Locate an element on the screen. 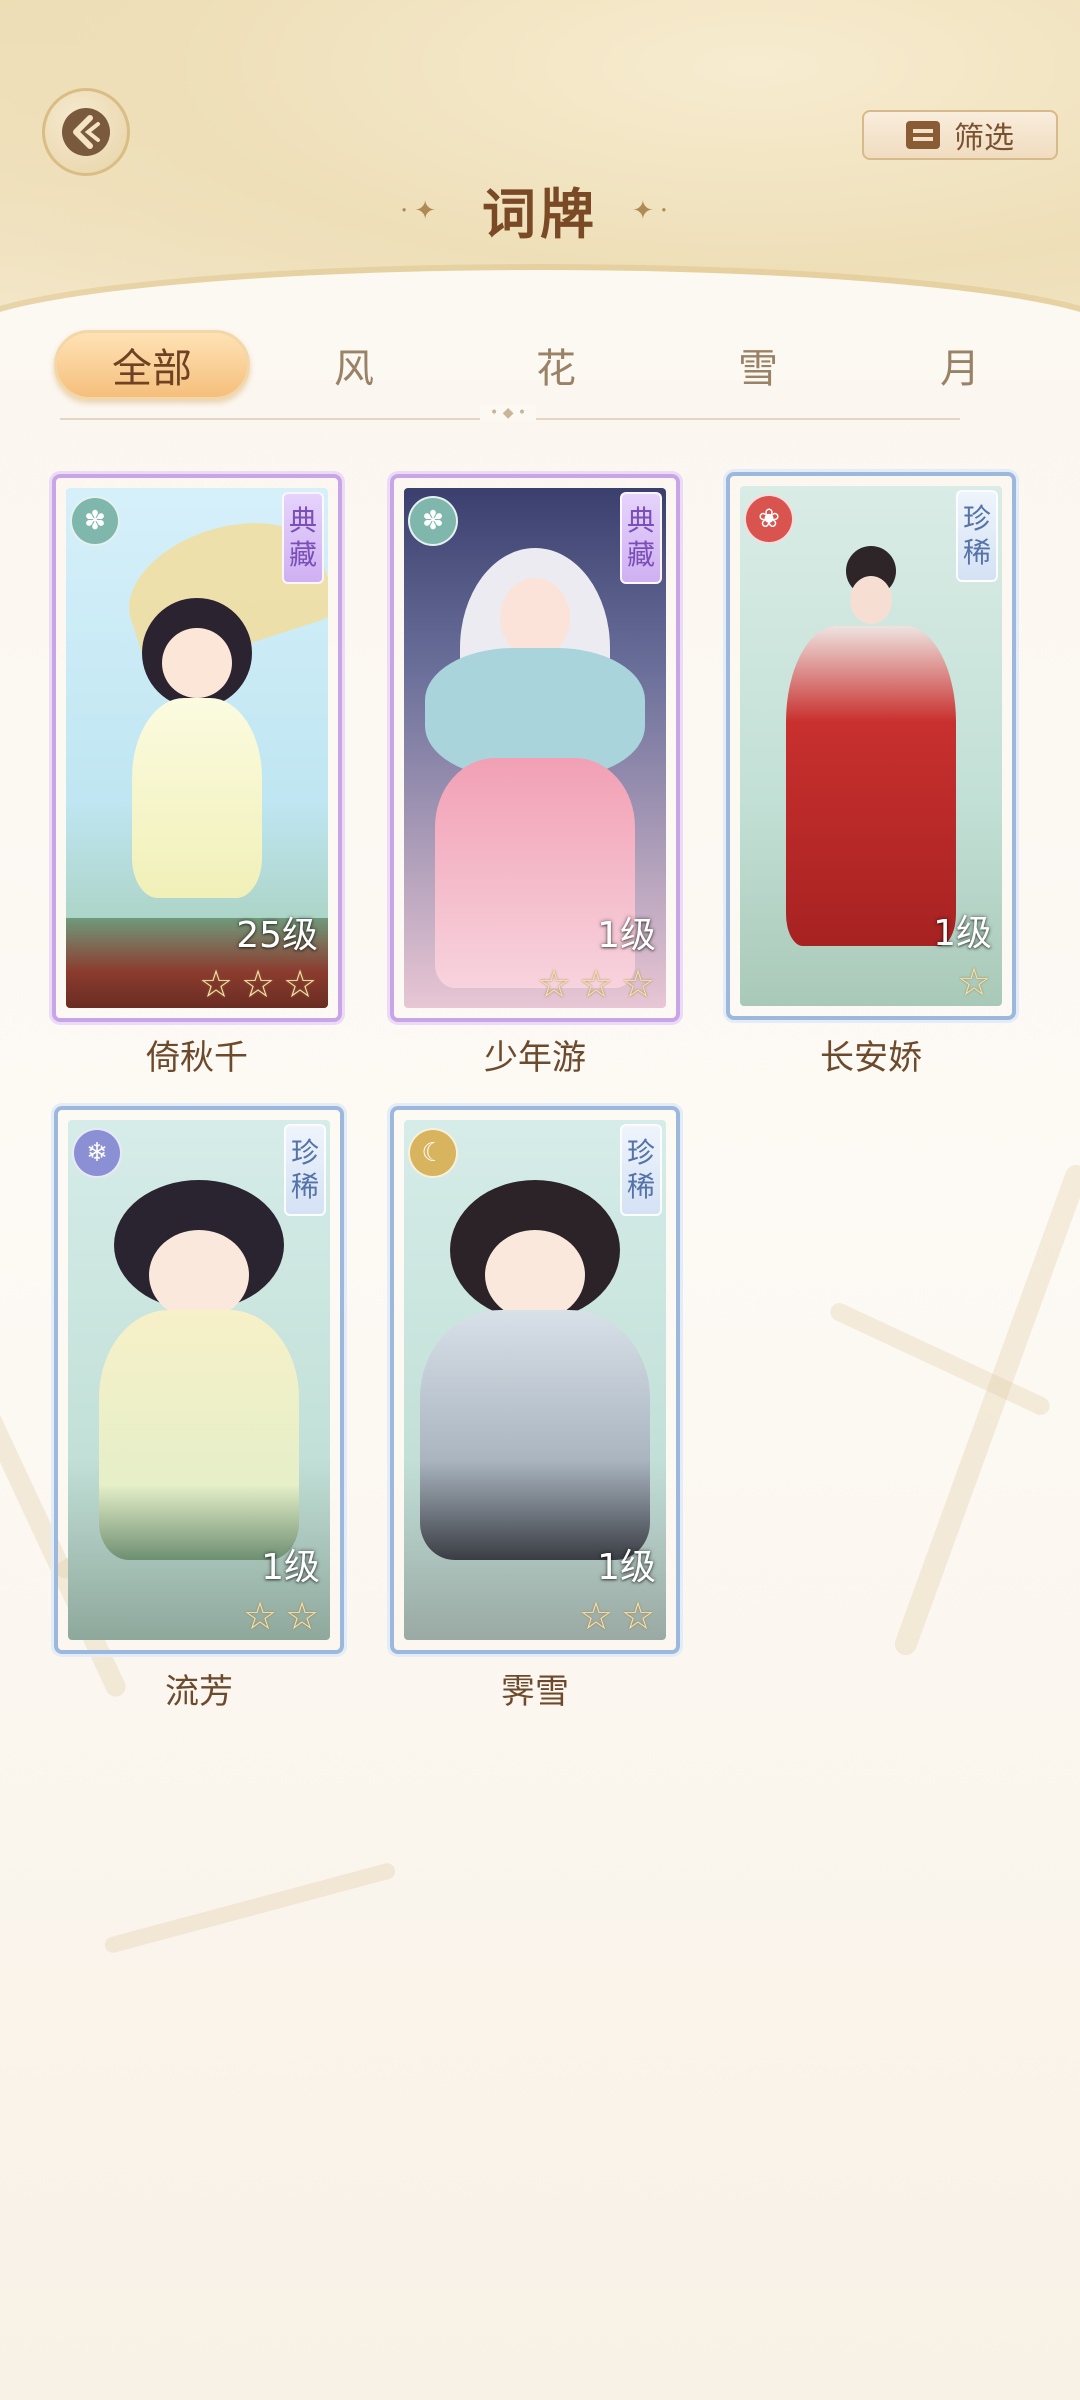  tab-all: 全部 is located at coordinates (152, 365).